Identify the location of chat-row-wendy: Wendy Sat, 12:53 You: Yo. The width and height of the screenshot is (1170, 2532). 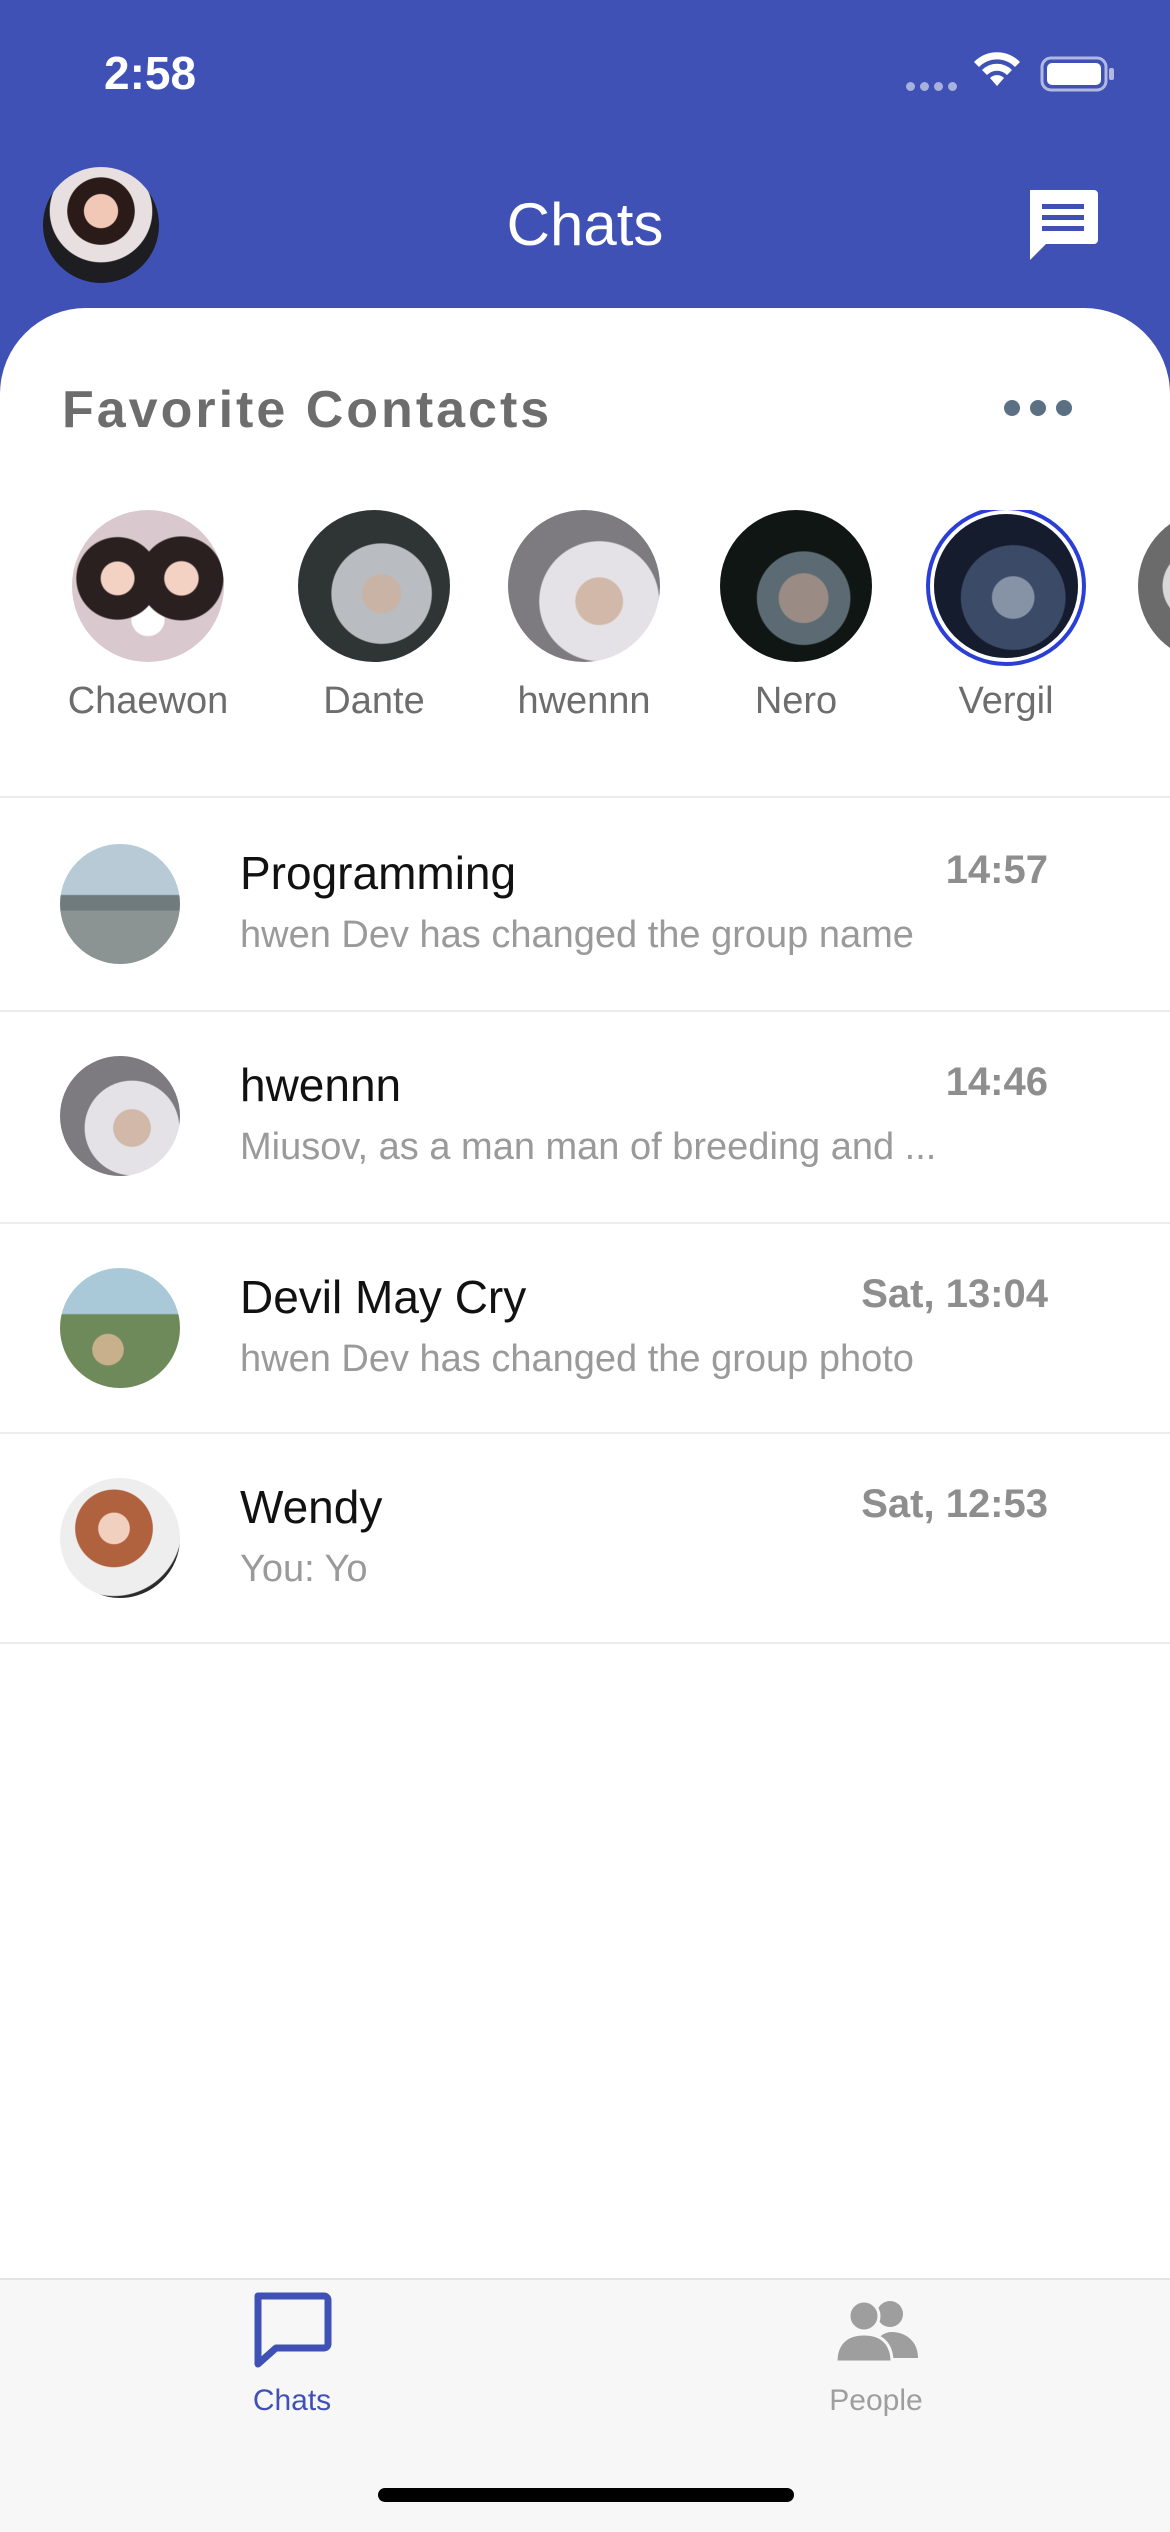
(585, 1537).